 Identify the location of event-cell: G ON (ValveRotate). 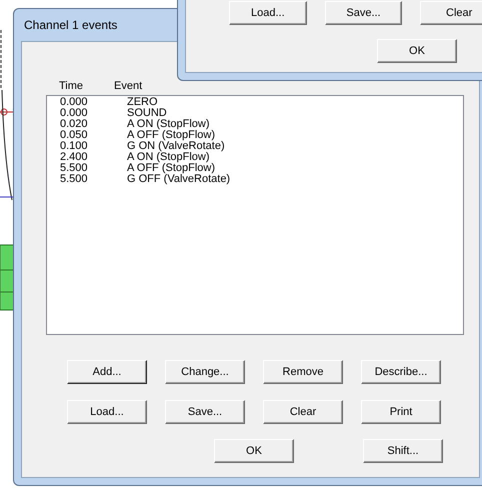
(176, 146).